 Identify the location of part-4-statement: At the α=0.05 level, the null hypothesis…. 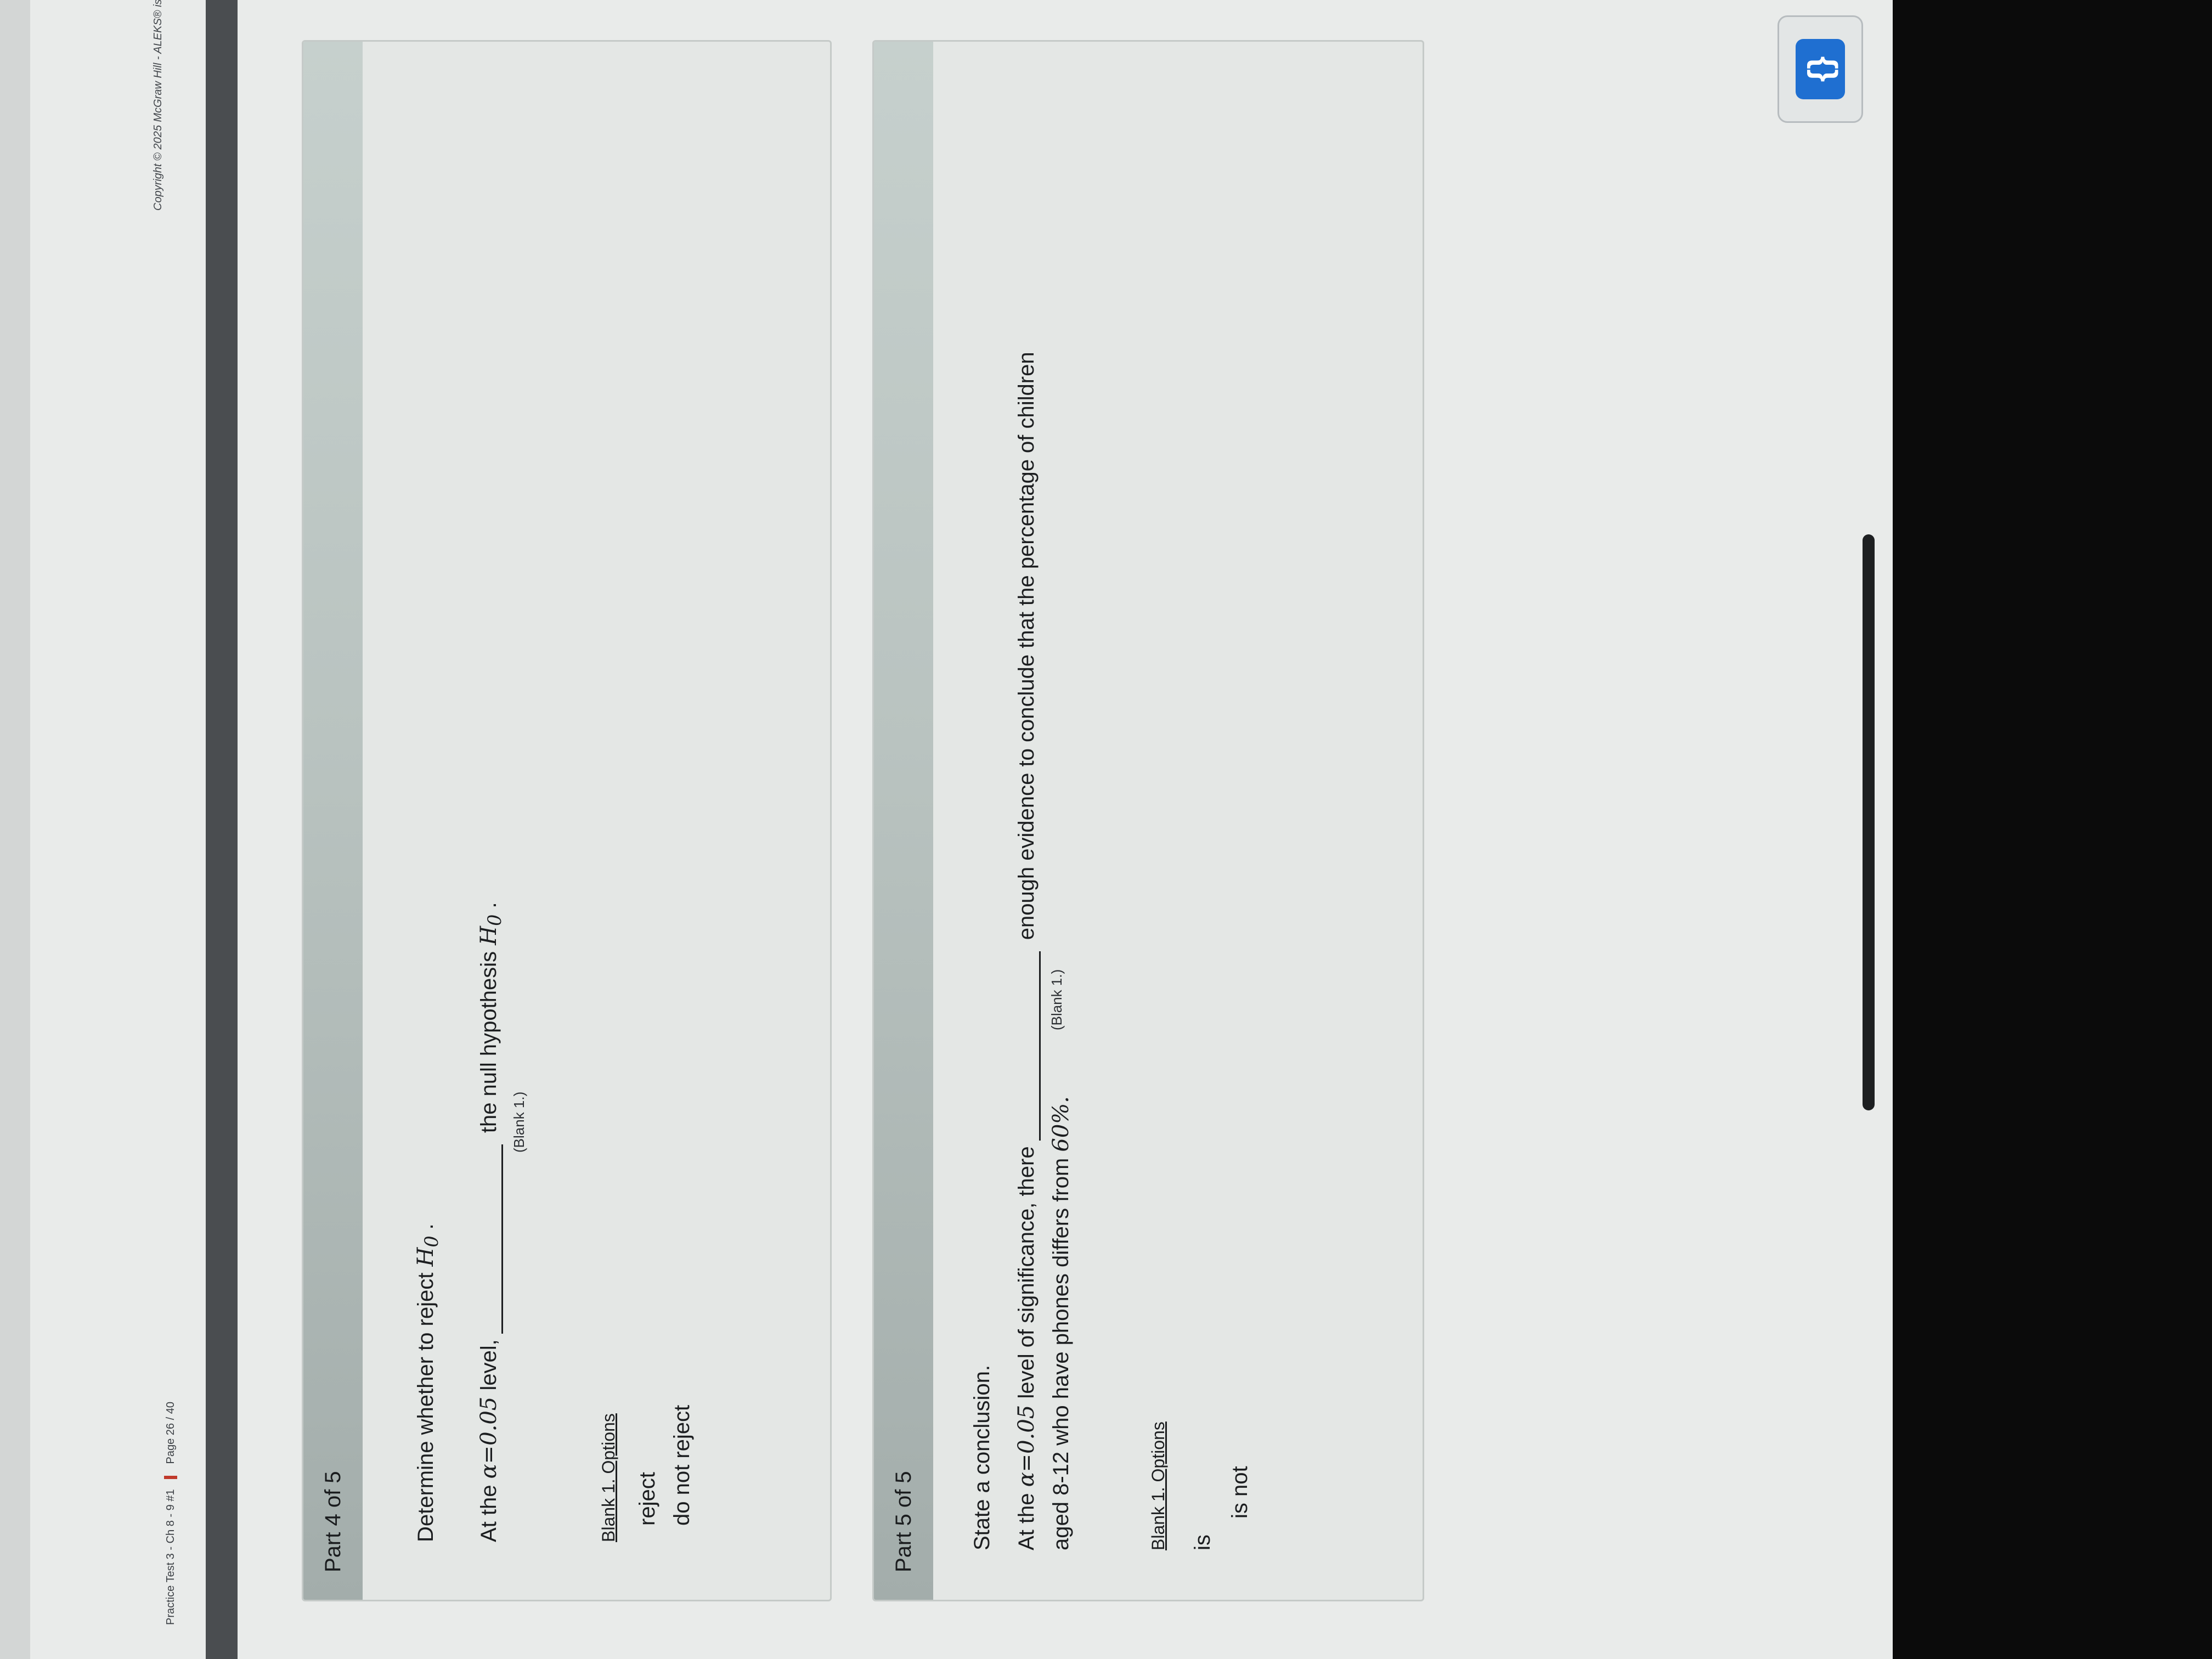
(491, 1222).